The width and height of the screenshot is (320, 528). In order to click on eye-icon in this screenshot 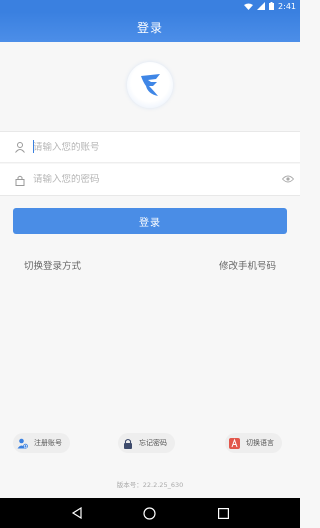, I will do `click(288, 179)`.